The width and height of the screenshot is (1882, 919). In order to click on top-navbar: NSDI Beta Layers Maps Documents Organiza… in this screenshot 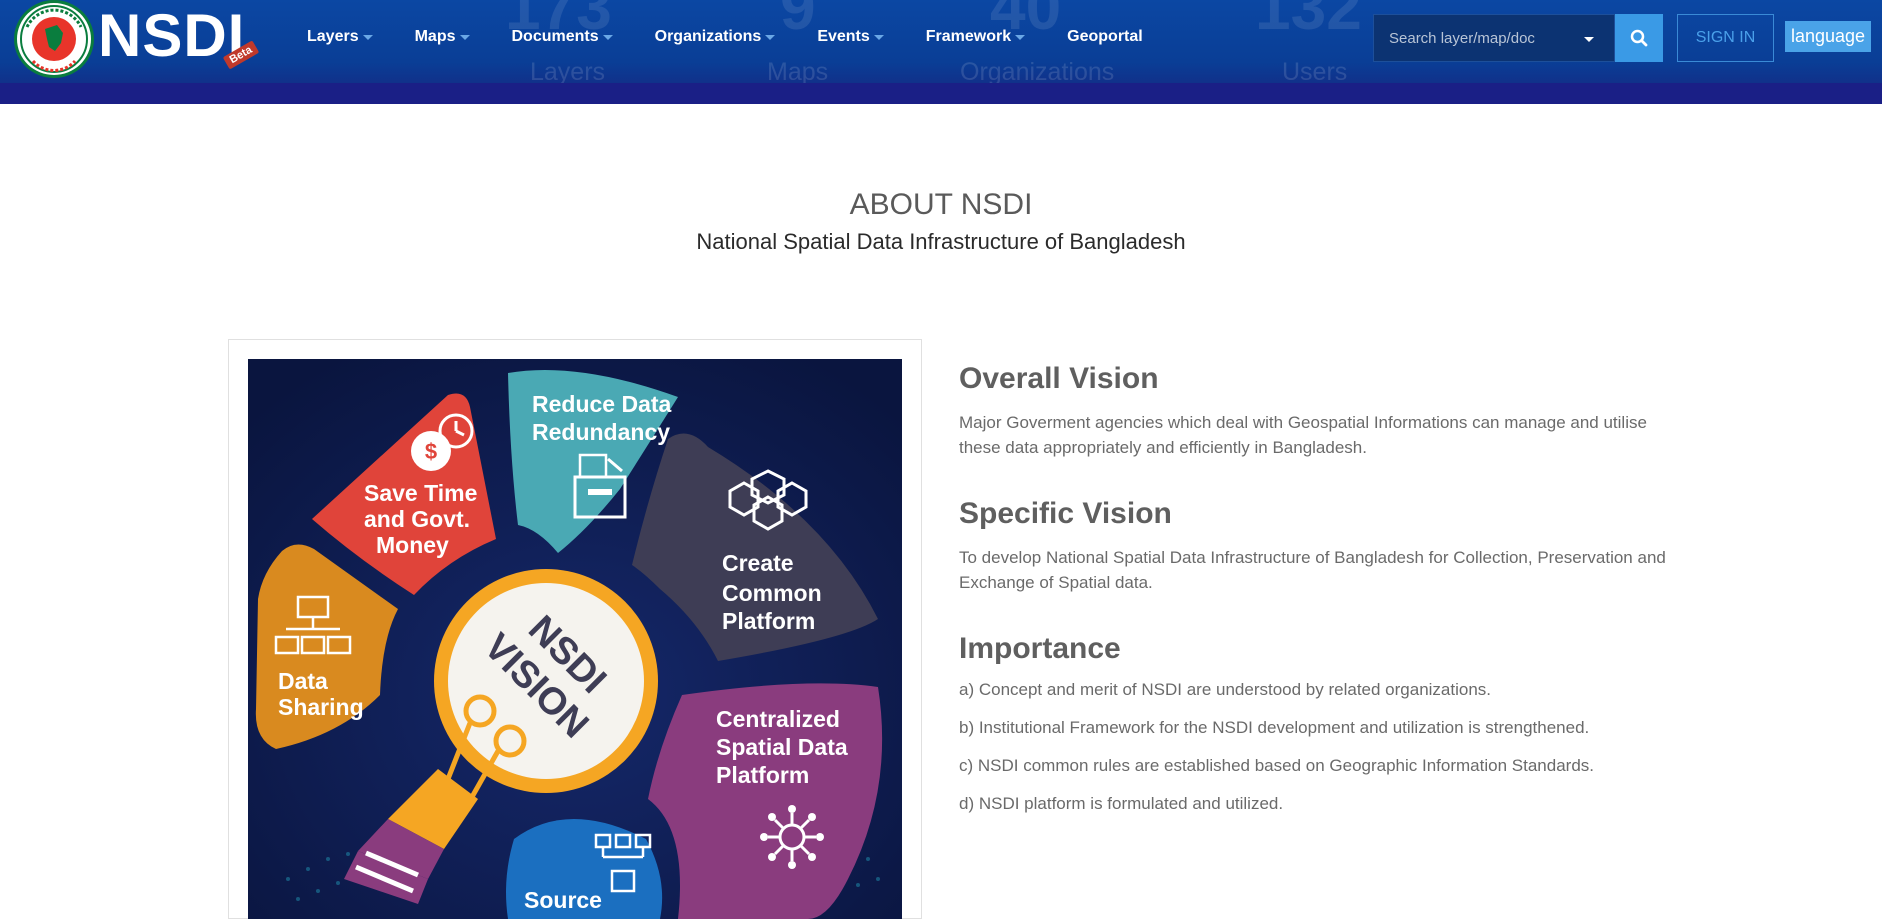, I will do `click(941, 41)`.